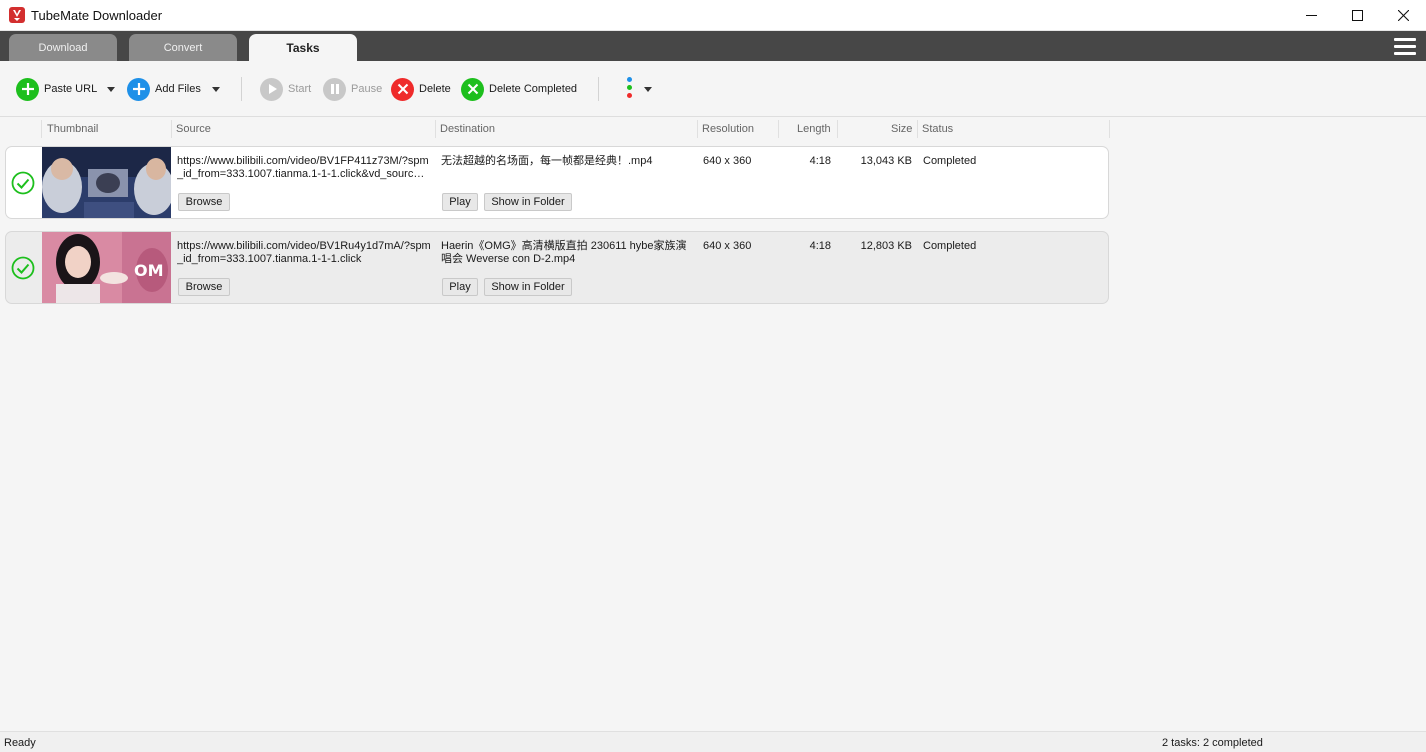 This screenshot has width=1426, height=752. I want to click on play-icon, so click(271, 89).